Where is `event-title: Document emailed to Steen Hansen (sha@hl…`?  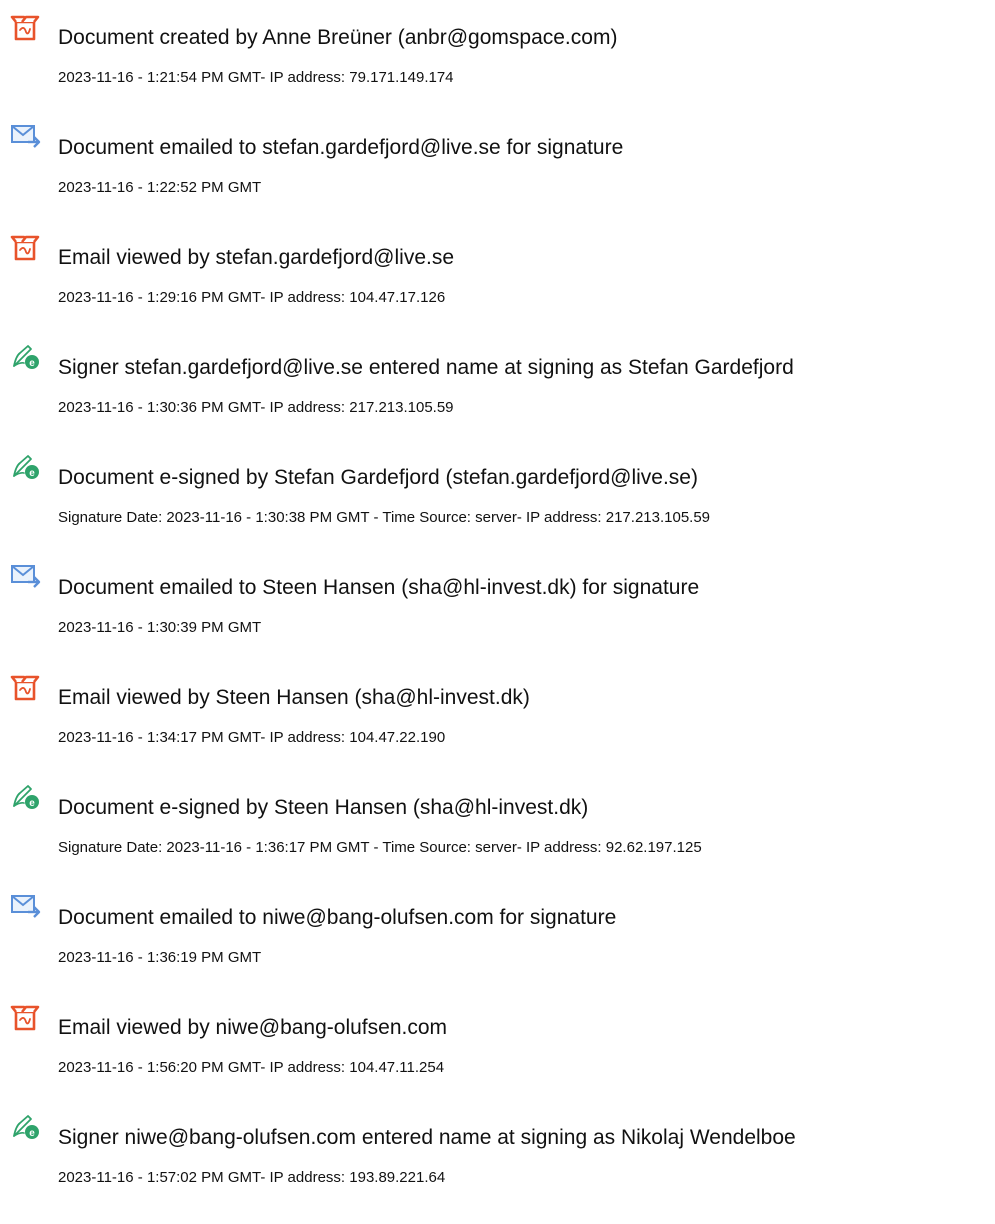 event-title: Document emailed to Steen Hansen (sha@hl… is located at coordinates (379, 587).